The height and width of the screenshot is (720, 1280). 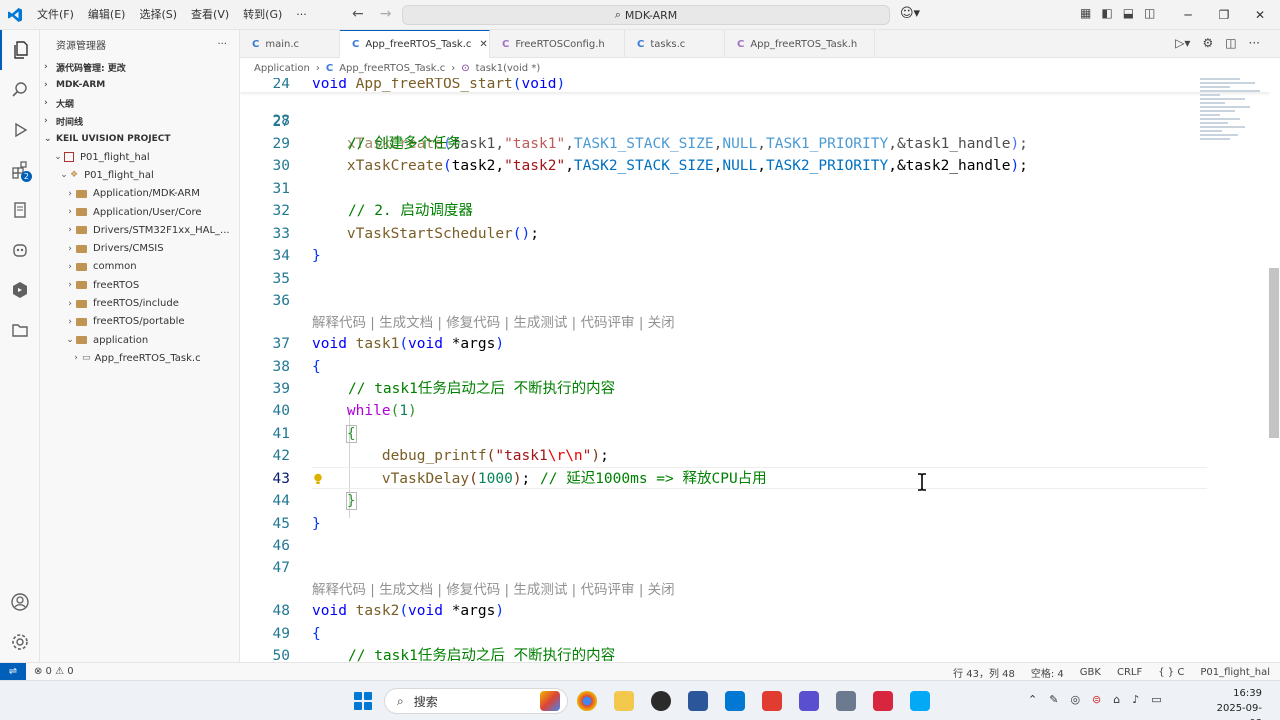 What do you see at coordinates (20, 130) in the screenshot?
I see `run-debug-icon` at bounding box center [20, 130].